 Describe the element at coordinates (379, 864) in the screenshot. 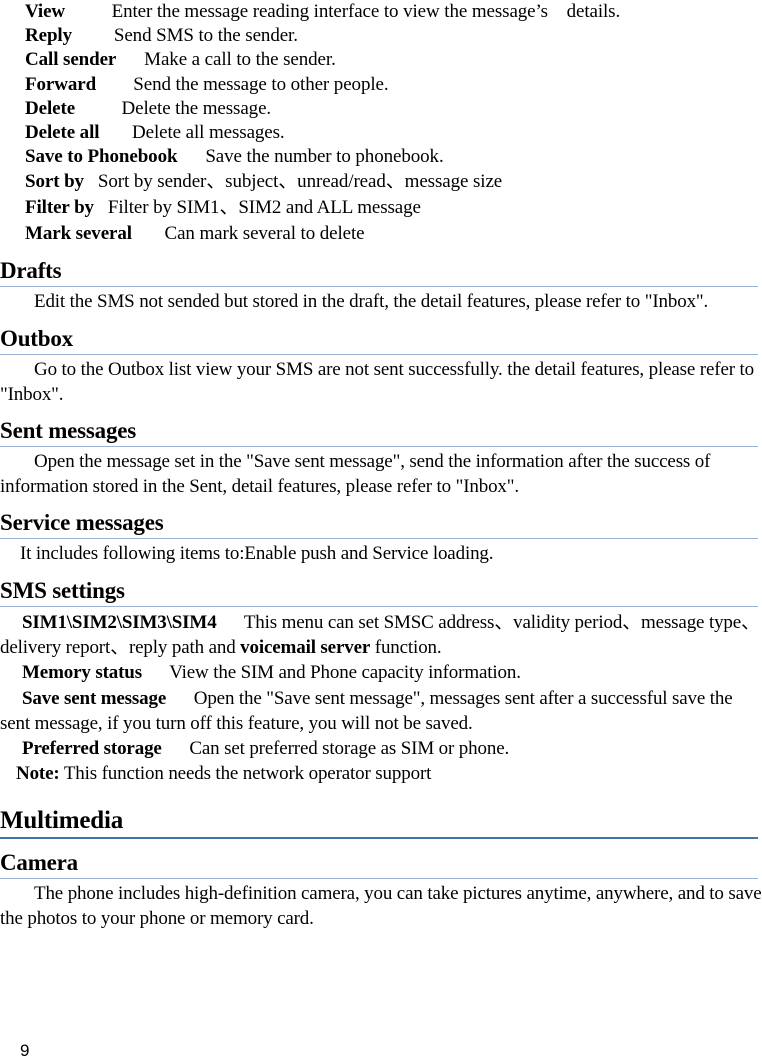

I see `section-heading-camera: Camera` at that location.